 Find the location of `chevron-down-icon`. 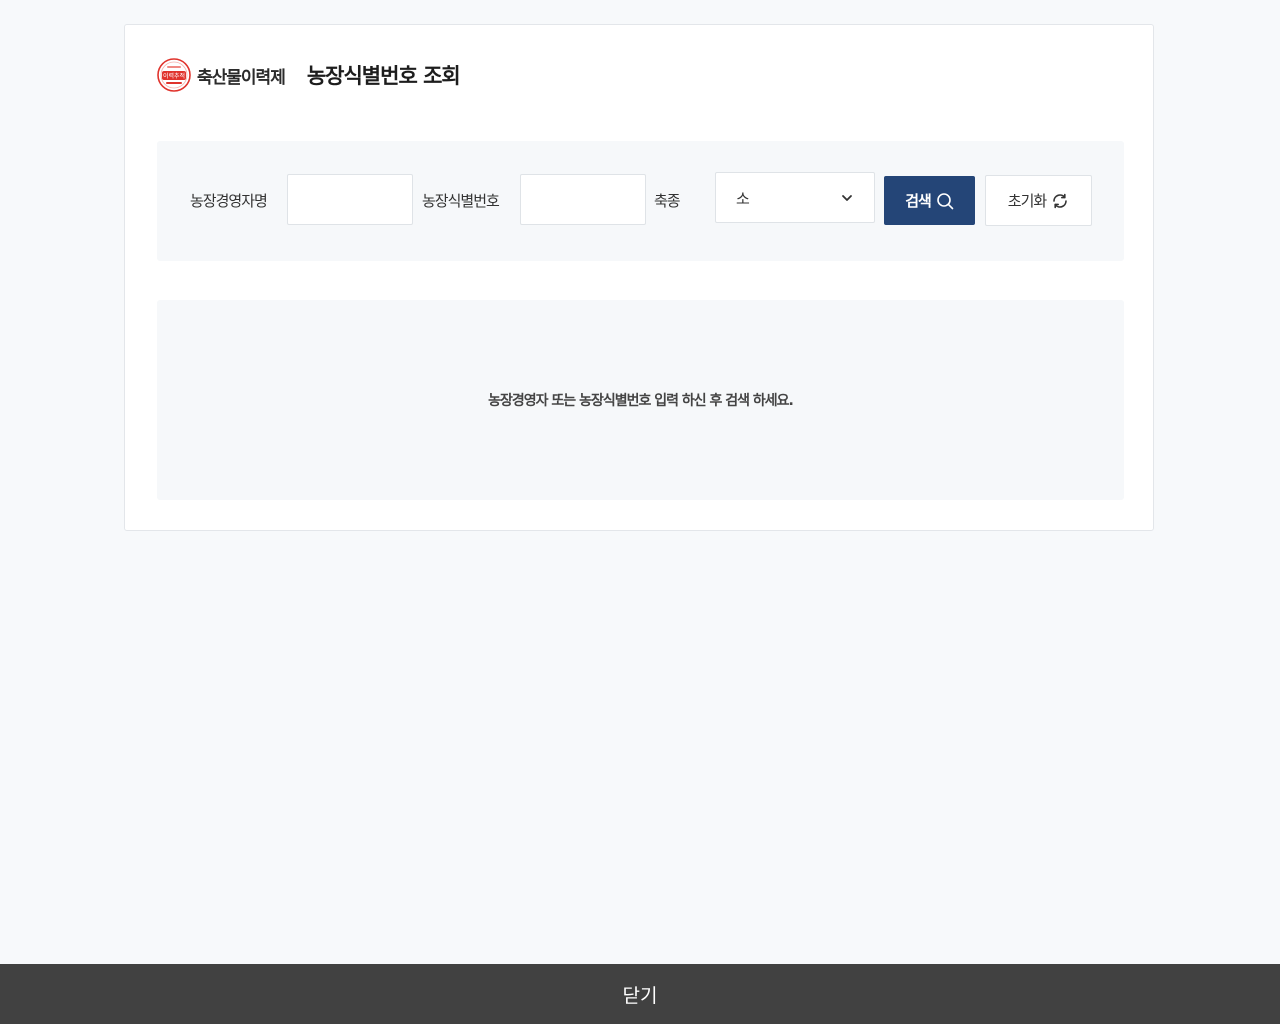

chevron-down-icon is located at coordinates (847, 198).